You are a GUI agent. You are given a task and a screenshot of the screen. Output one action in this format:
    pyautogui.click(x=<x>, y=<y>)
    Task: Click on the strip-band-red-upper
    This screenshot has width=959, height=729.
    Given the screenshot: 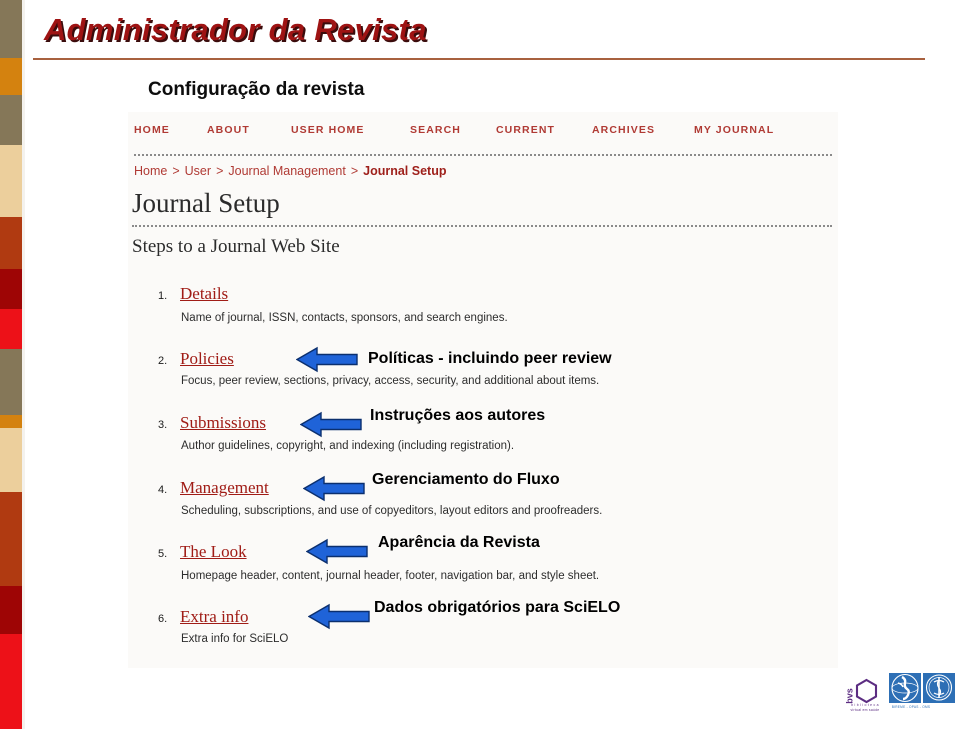 What is the action you would take?
    pyautogui.click(x=11, y=329)
    